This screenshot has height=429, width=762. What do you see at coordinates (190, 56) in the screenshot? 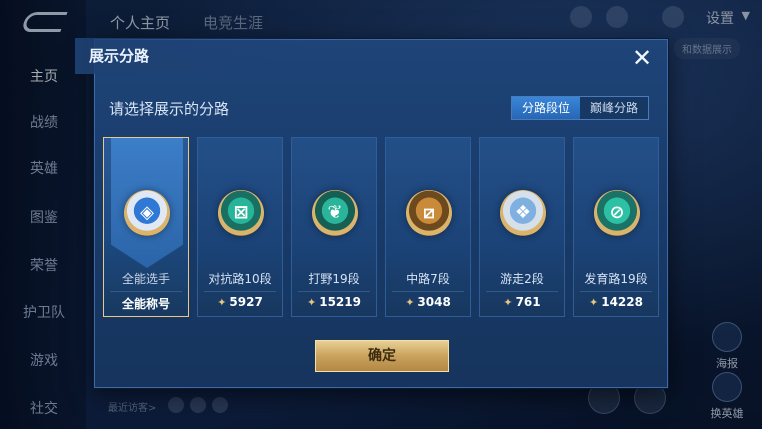
I see `dialog-header: 展示分路` at bounding box center [190, 56].